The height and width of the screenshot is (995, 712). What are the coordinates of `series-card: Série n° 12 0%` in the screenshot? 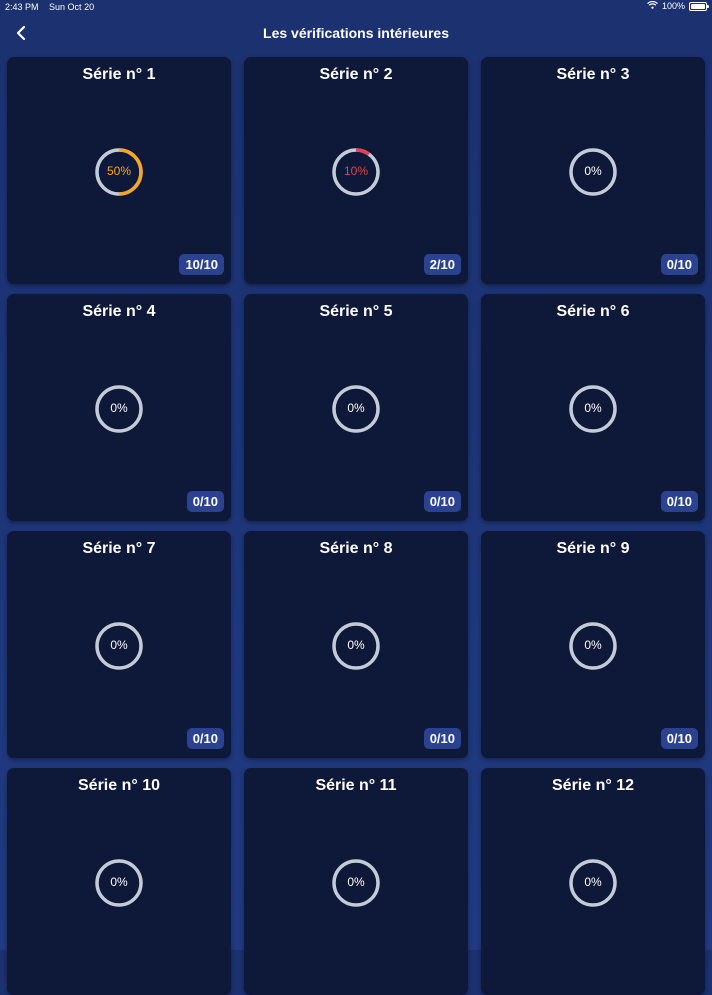 It's located at (593, 881).